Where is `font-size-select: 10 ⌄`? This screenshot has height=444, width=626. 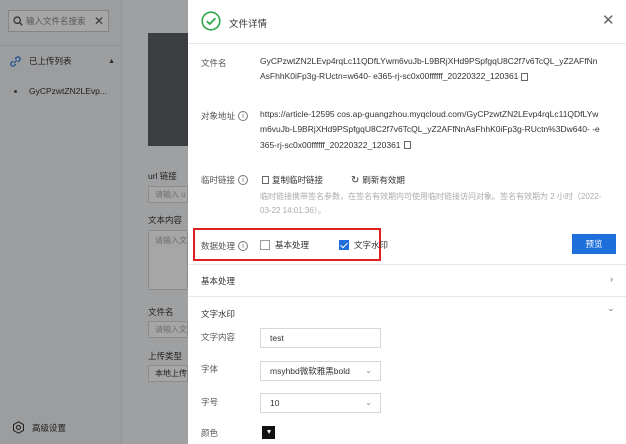
font-size-select: 10 ⌄ is located at coordinates (320, 403).